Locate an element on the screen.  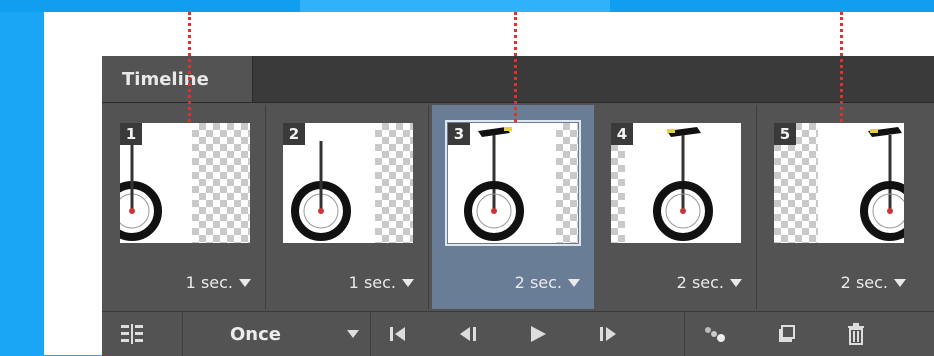
tab-timeline: Timeline is located at coordinates (177, 79).